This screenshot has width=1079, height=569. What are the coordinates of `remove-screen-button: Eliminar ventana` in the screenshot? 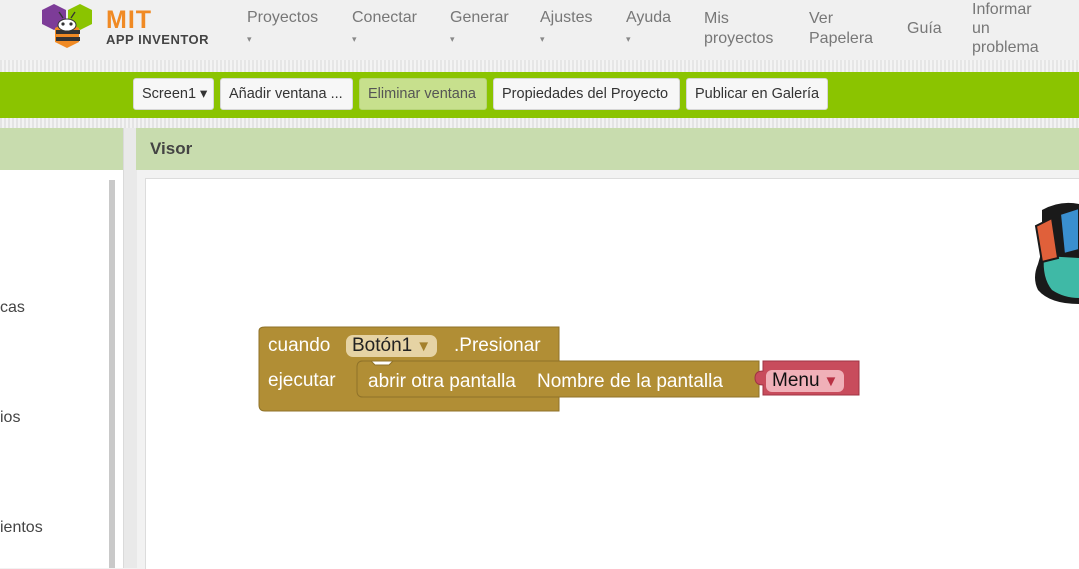 It's located at (423, 94).